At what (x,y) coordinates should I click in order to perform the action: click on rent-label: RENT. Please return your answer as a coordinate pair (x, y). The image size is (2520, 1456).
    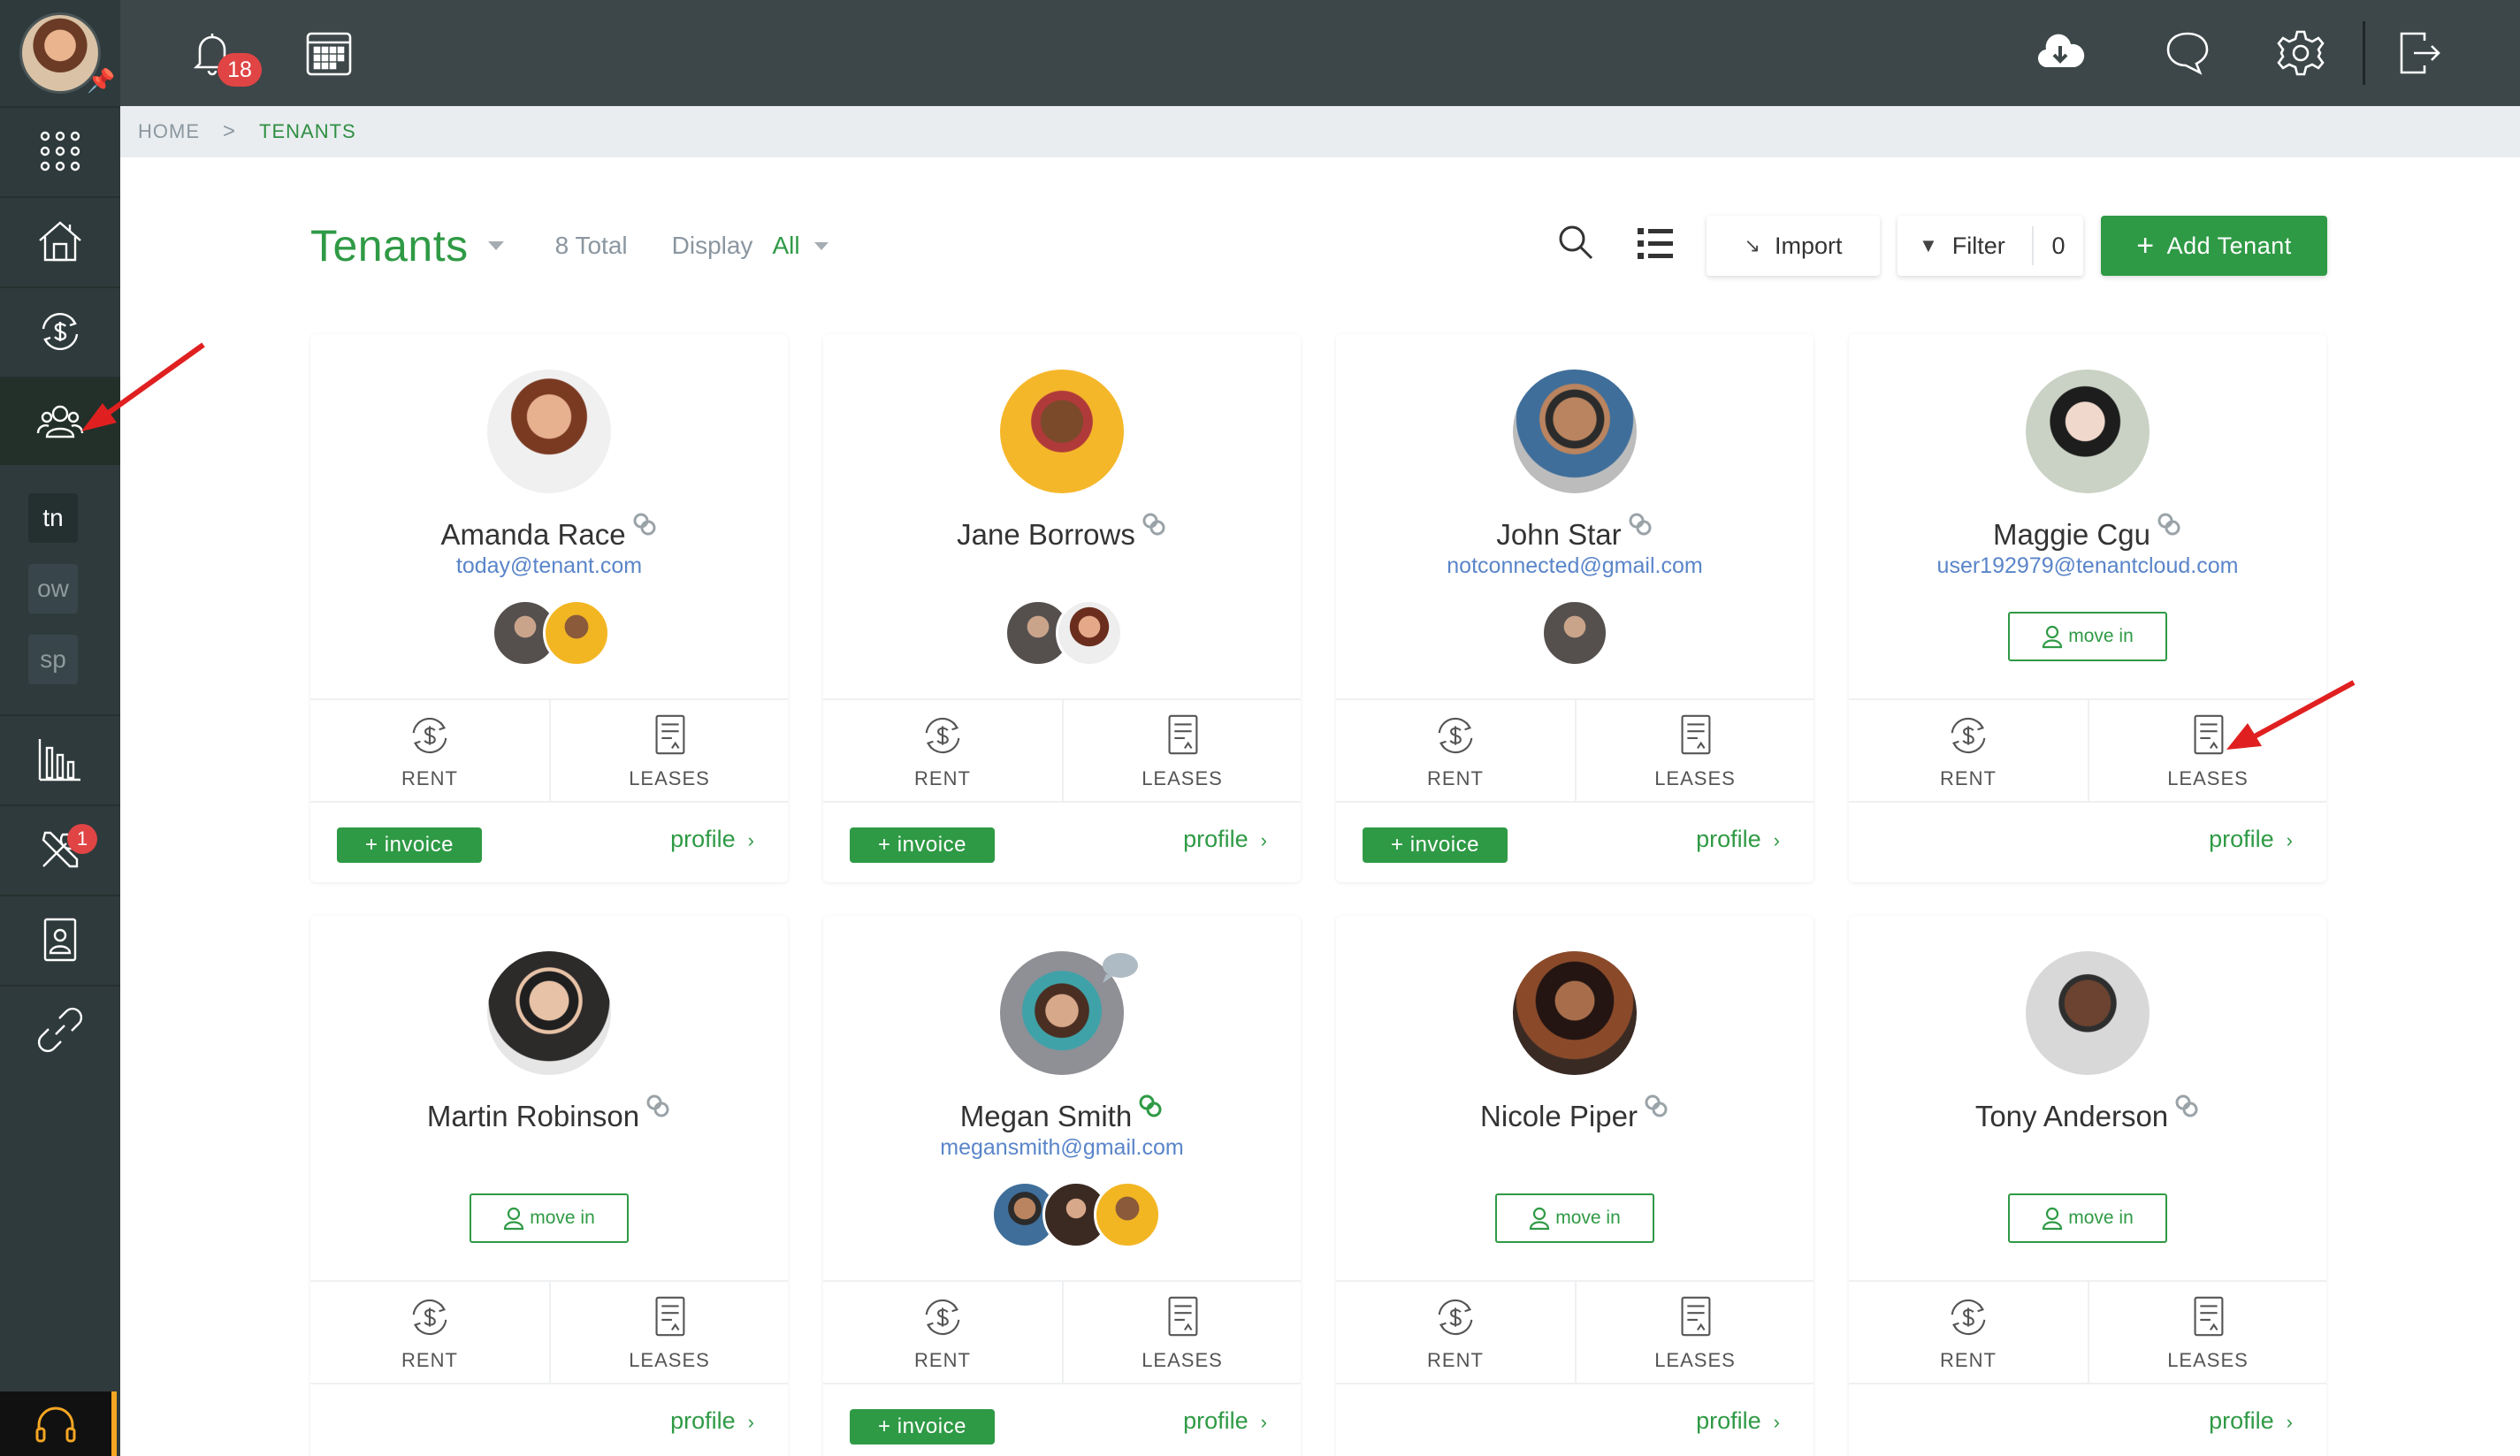
    Looking at the image, I should click on (942, 1360).